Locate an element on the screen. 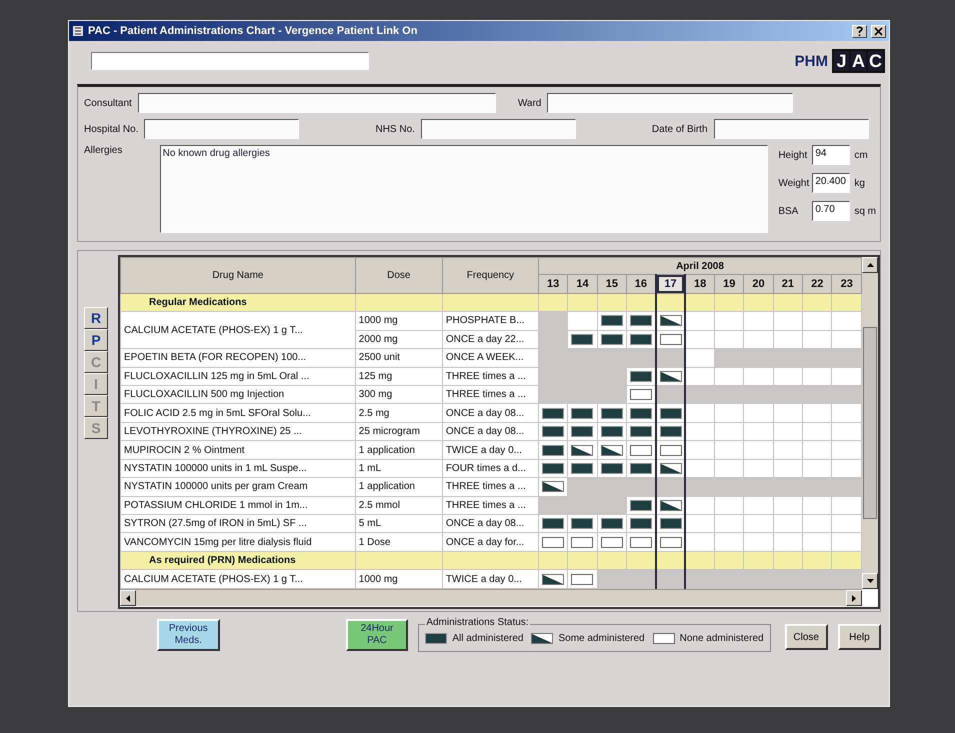 The width and height of the screenshot is (955, 733). table-cell: 5 mL is located at coordinates (398, 523).